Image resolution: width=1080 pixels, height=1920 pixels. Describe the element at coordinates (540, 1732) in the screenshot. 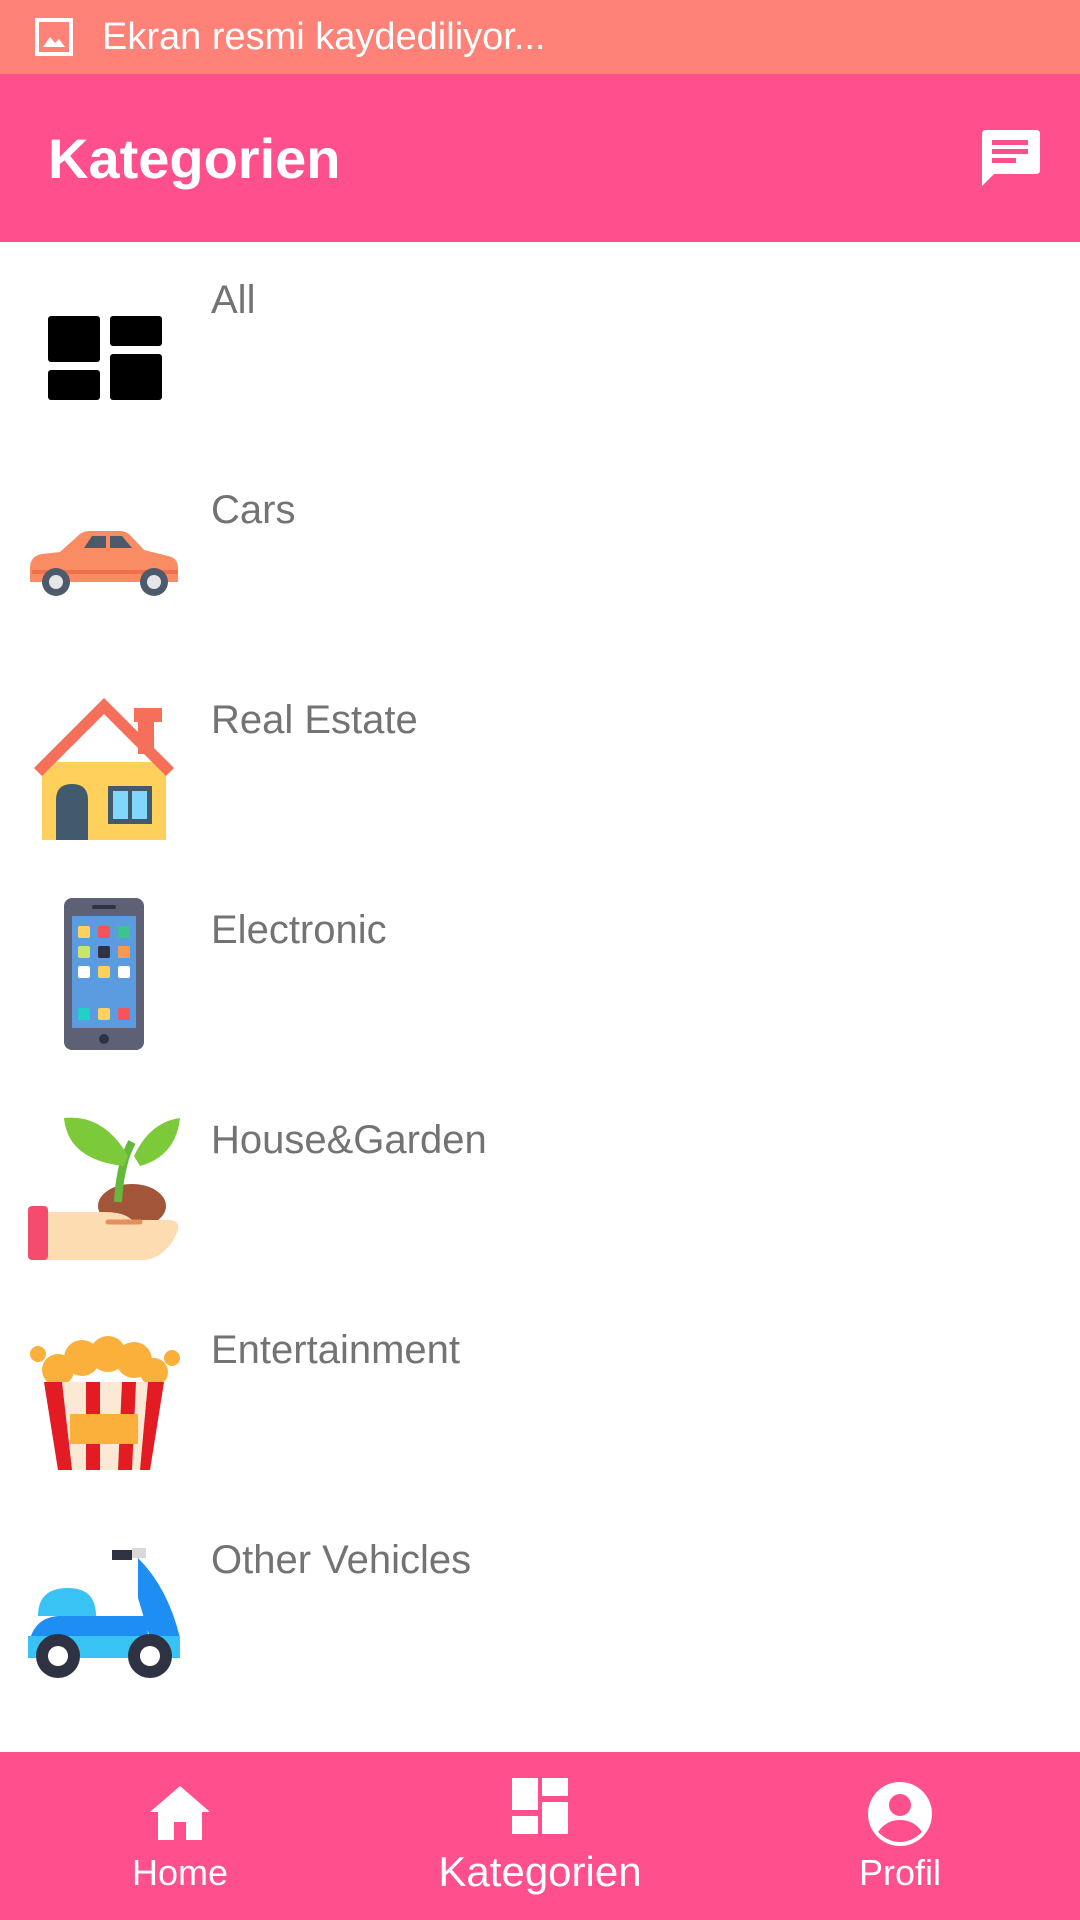

I see `category-item-partial` at that location.